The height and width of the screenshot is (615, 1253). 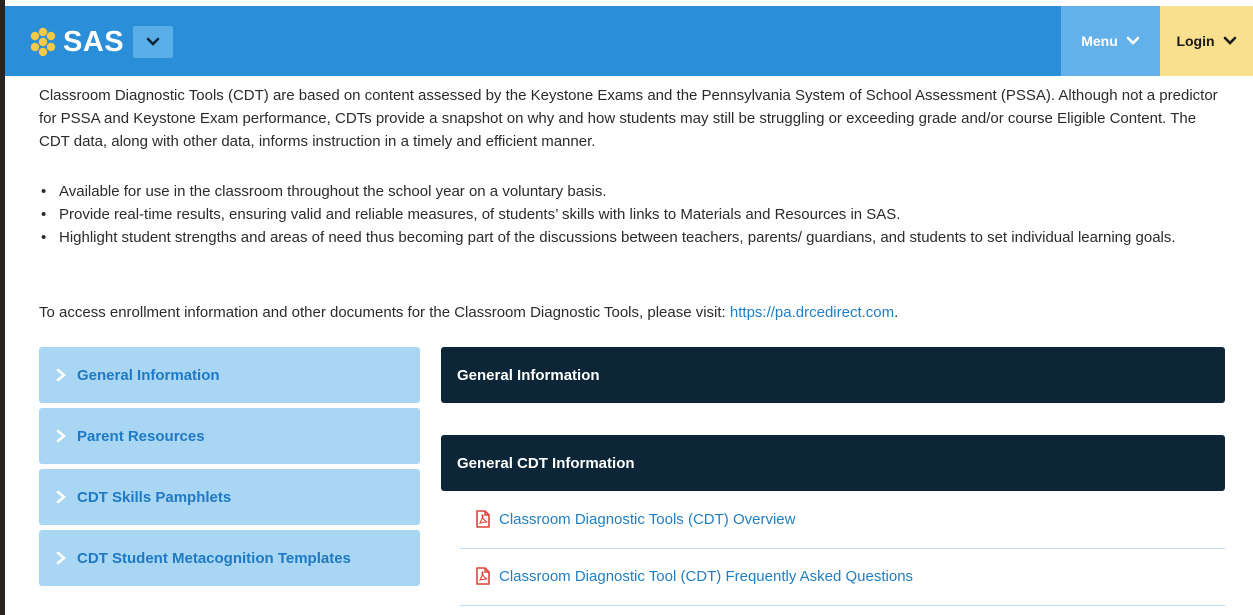 What do you see at coordinates (154, 497) in the screenshot?
I see `sidebar-item-label: CDT Skills Pamphlets` at bounding box center [154, 497].